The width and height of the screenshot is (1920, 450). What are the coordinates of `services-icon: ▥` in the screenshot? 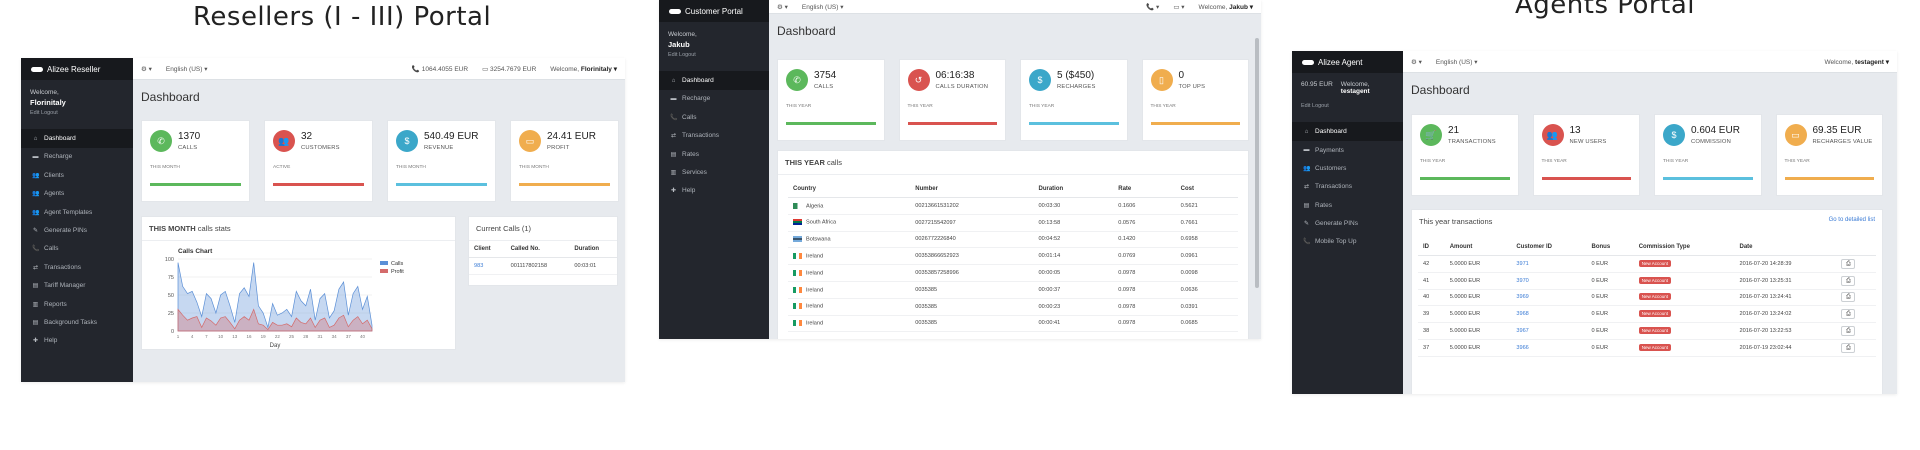 It's located at (673, 172).